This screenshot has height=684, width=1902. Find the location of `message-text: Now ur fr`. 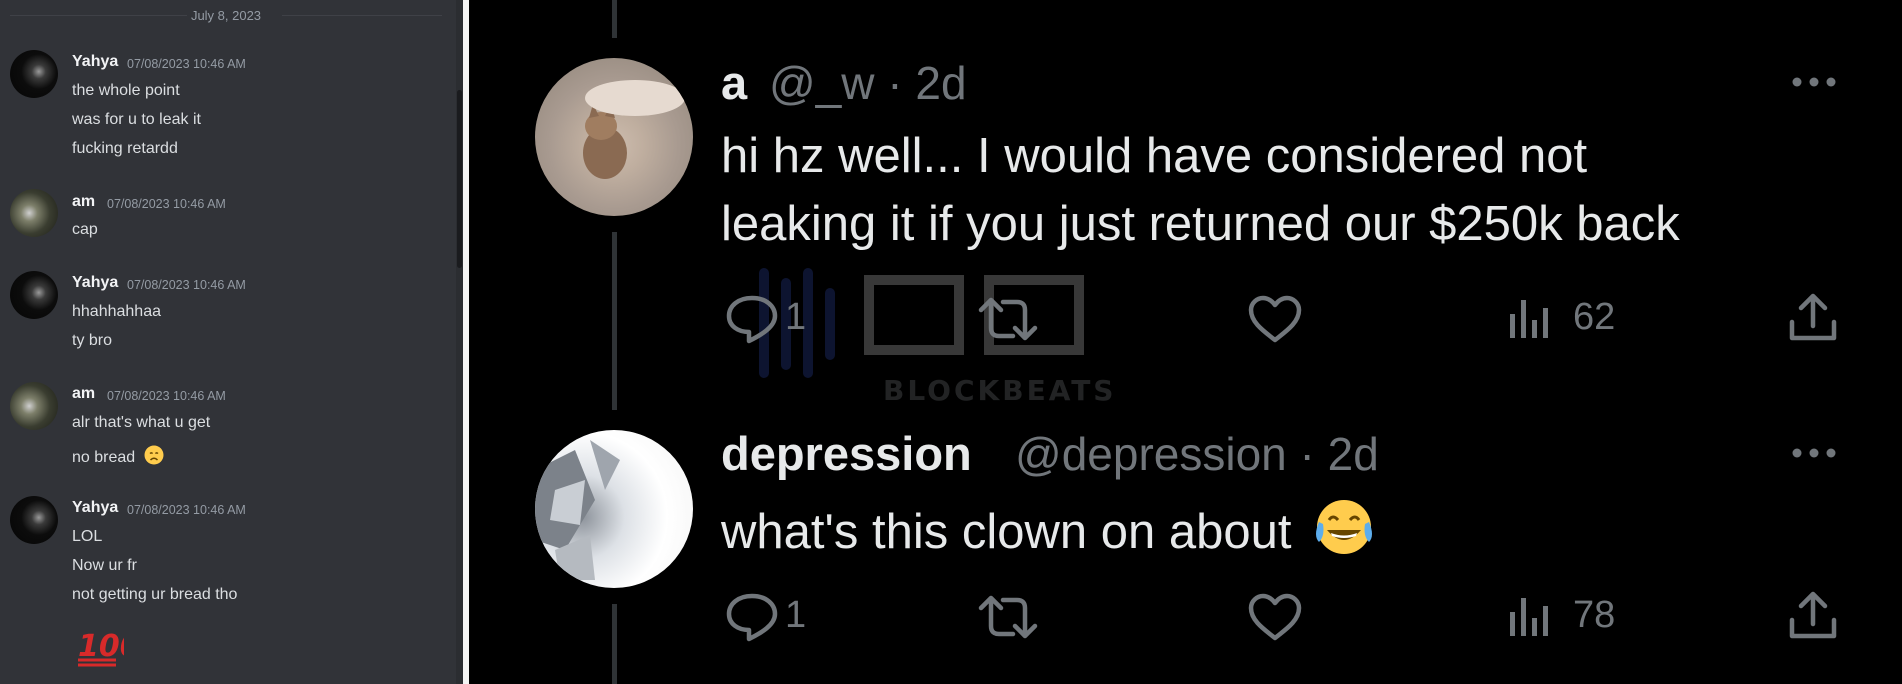

message-text: Now ur fr is located at coordinates (104, 565).